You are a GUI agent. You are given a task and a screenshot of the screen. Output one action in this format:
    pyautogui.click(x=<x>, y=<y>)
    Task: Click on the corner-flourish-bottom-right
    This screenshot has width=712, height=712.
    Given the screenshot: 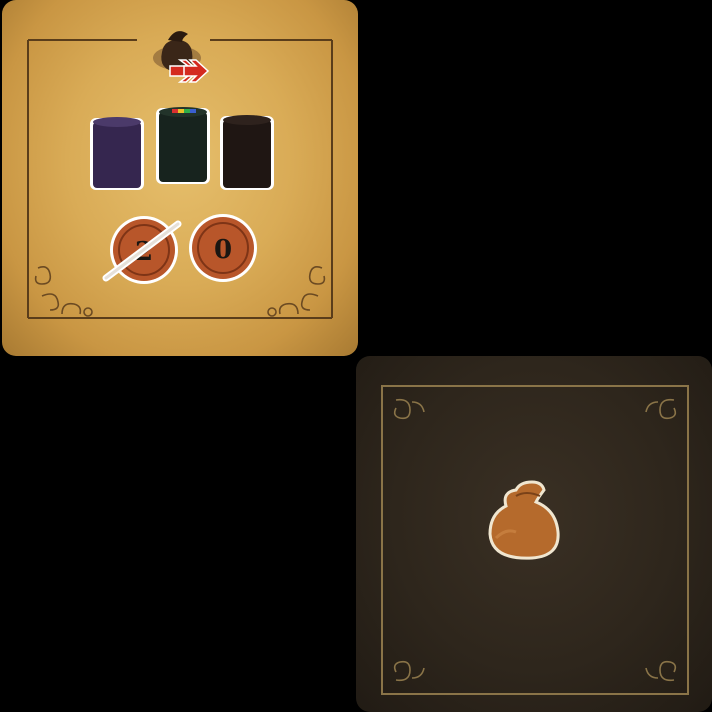 What is the action you would take?
    pyautogui.click(x=296, y=291)
    